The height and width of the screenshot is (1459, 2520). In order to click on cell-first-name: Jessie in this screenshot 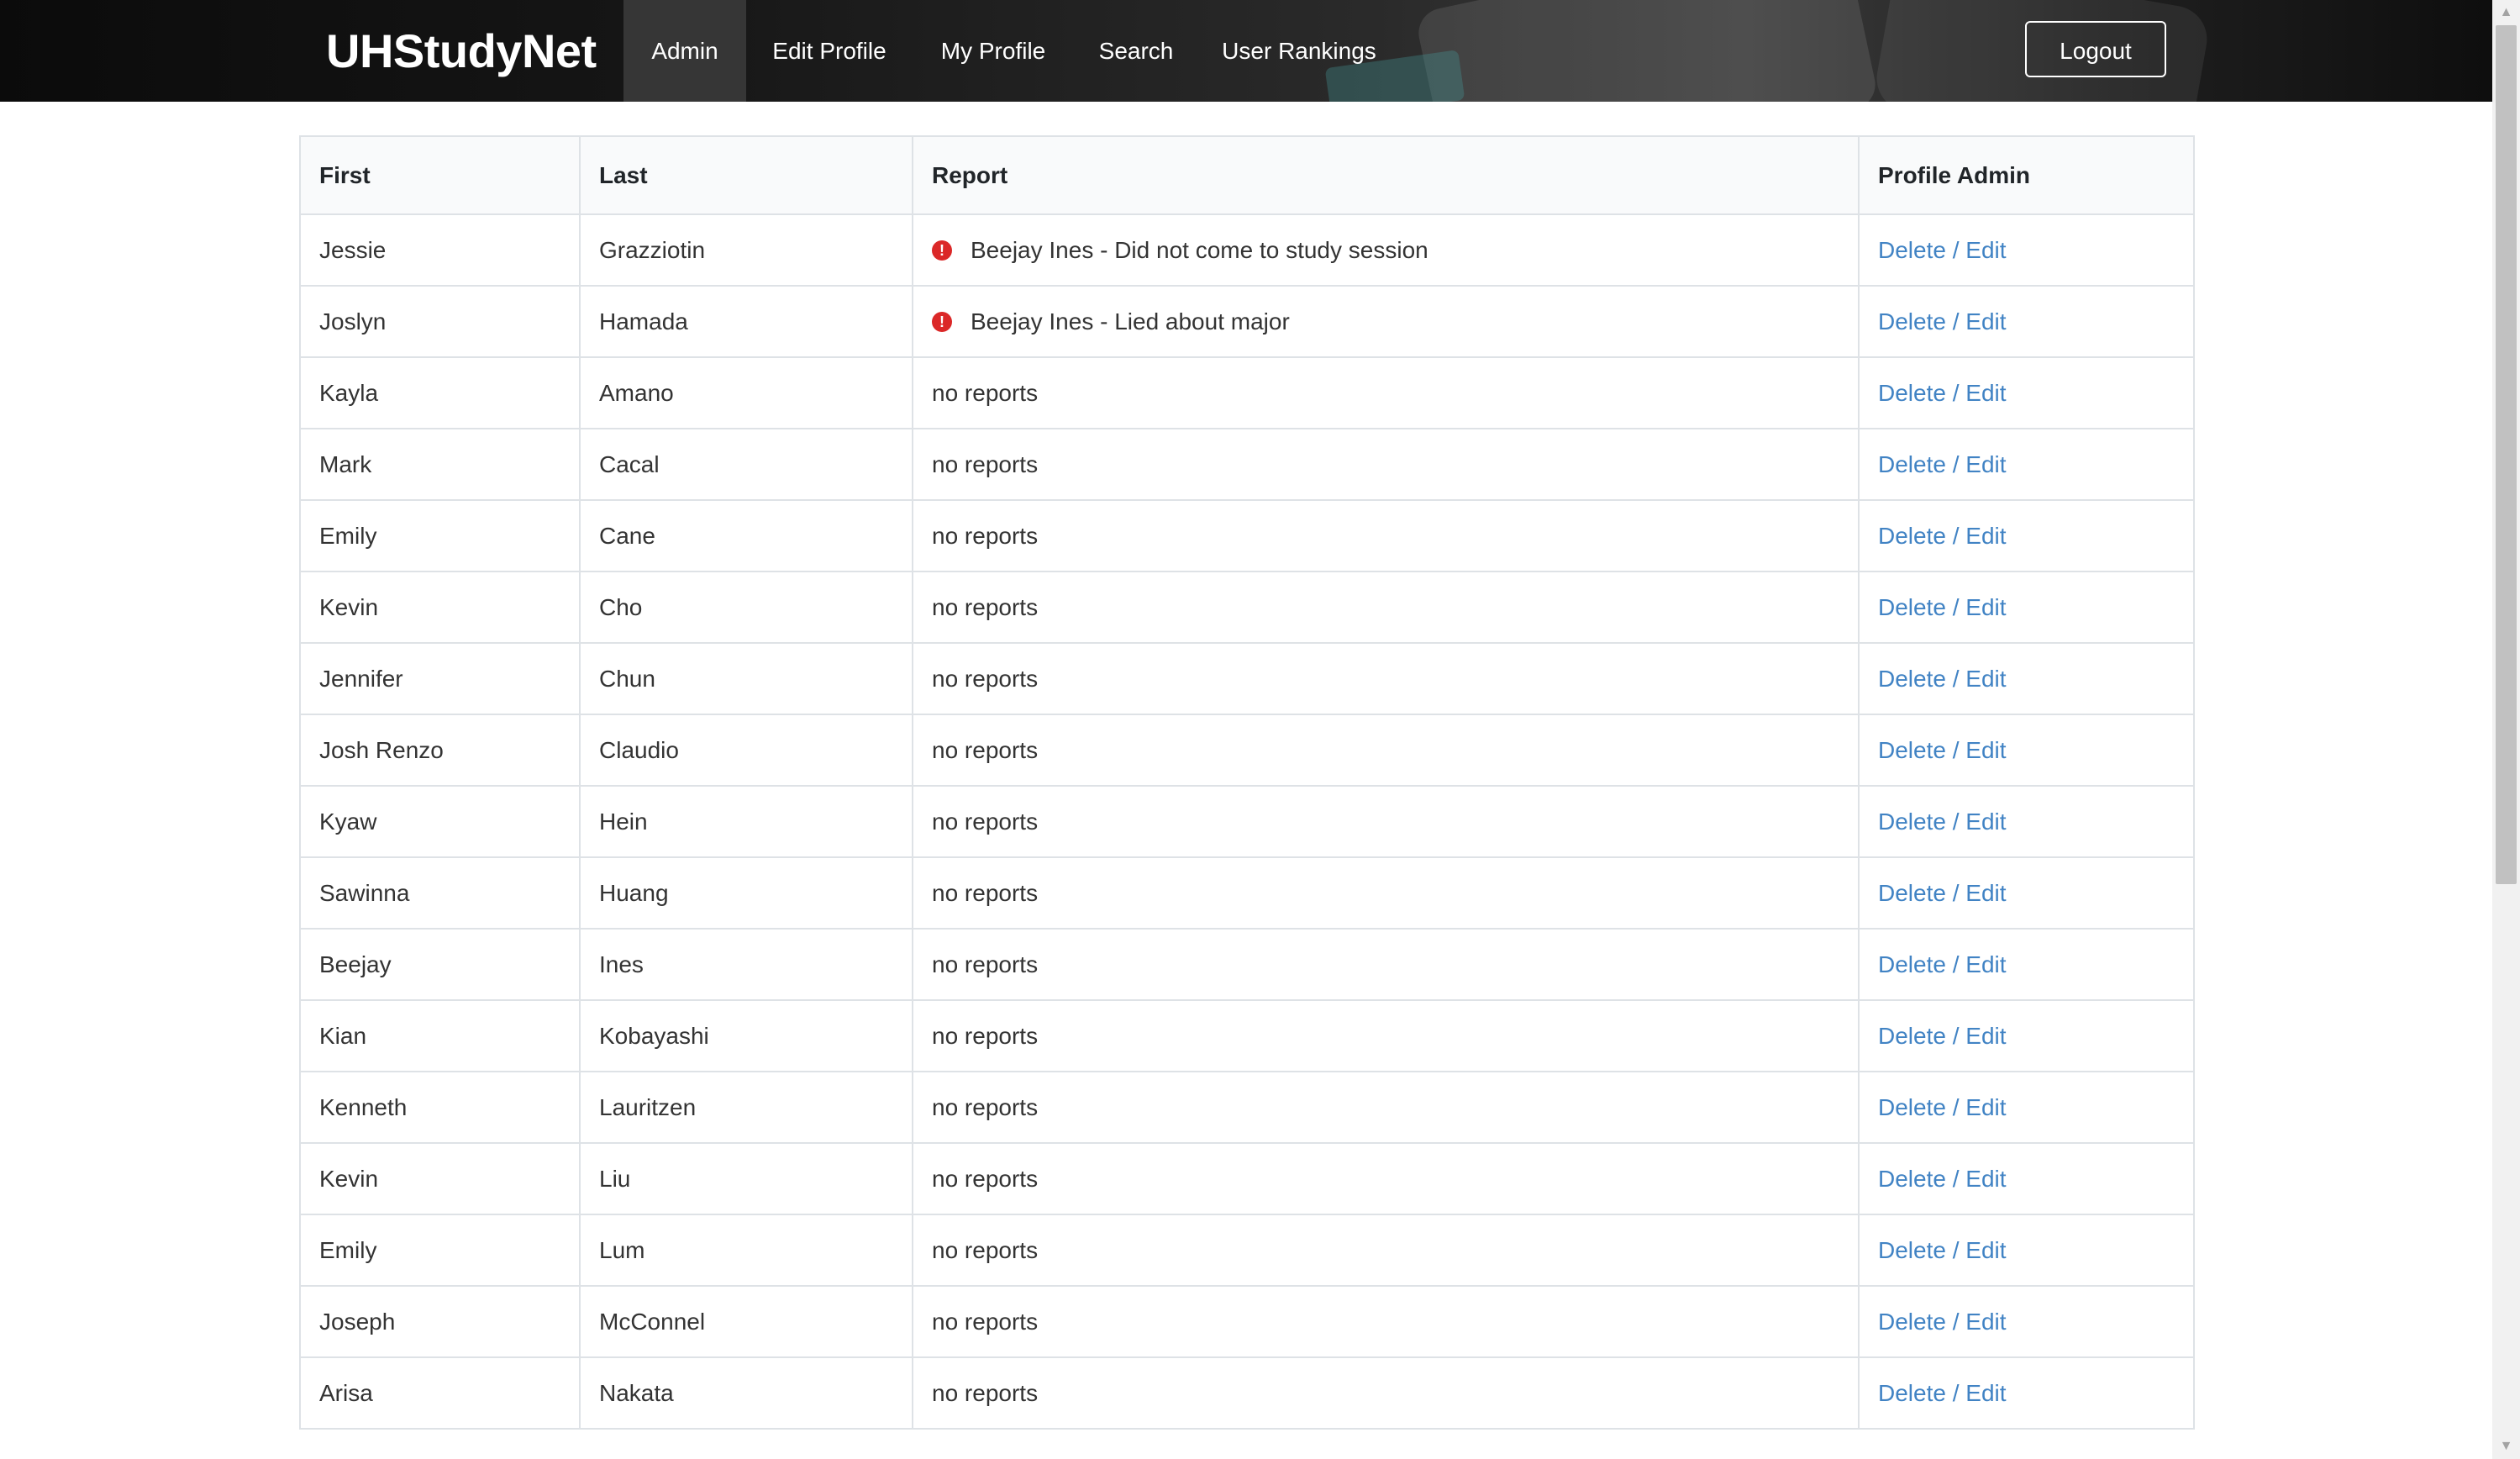, I will do `click(440, 250)`.